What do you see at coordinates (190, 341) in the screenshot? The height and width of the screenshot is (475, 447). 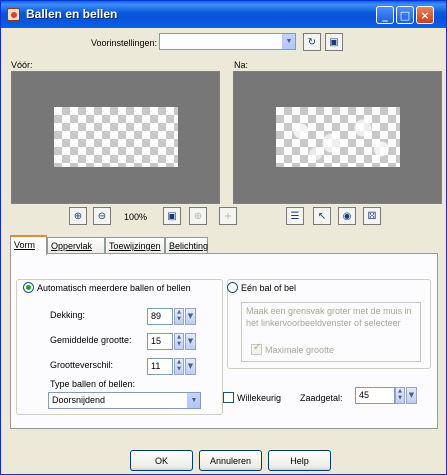 I see `gem-grootte-dropdown: ▼` at bounding box center [190, 341].